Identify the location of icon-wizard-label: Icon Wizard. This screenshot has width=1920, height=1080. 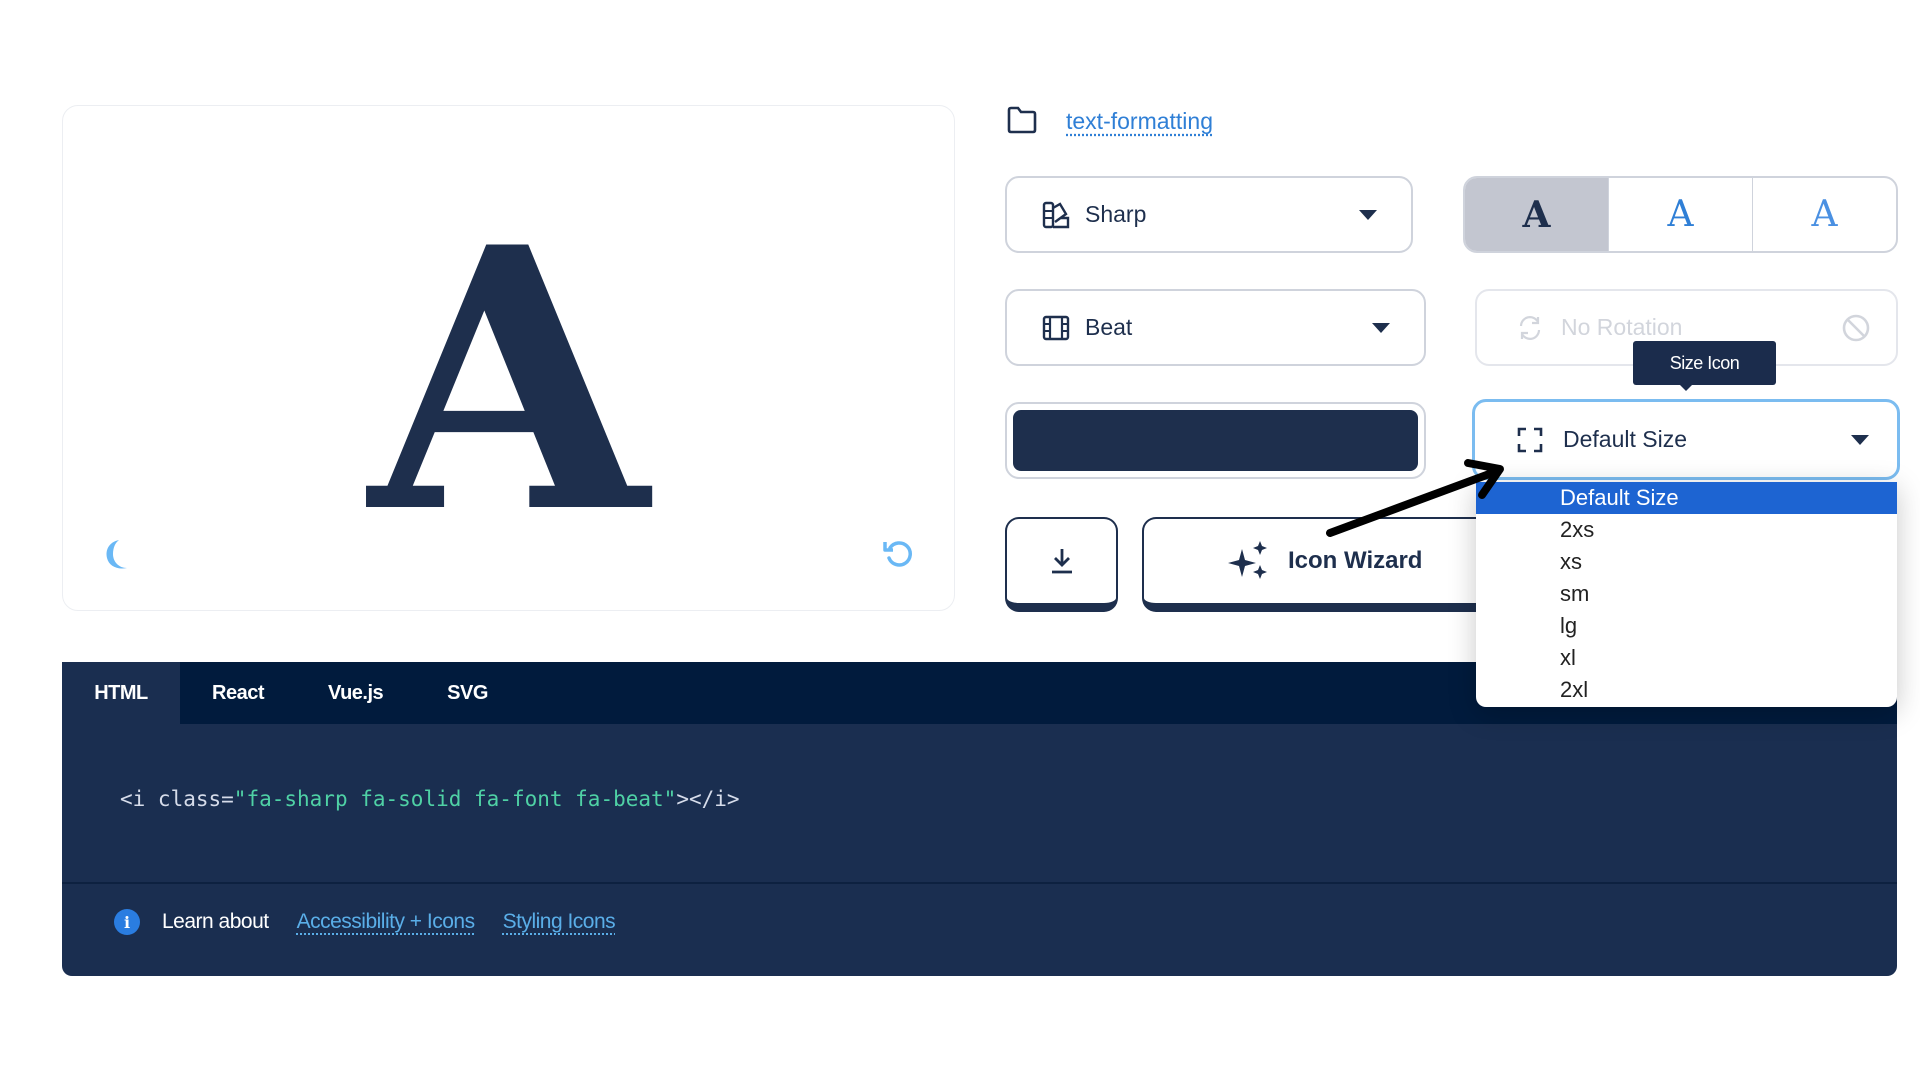
(1355, 560).